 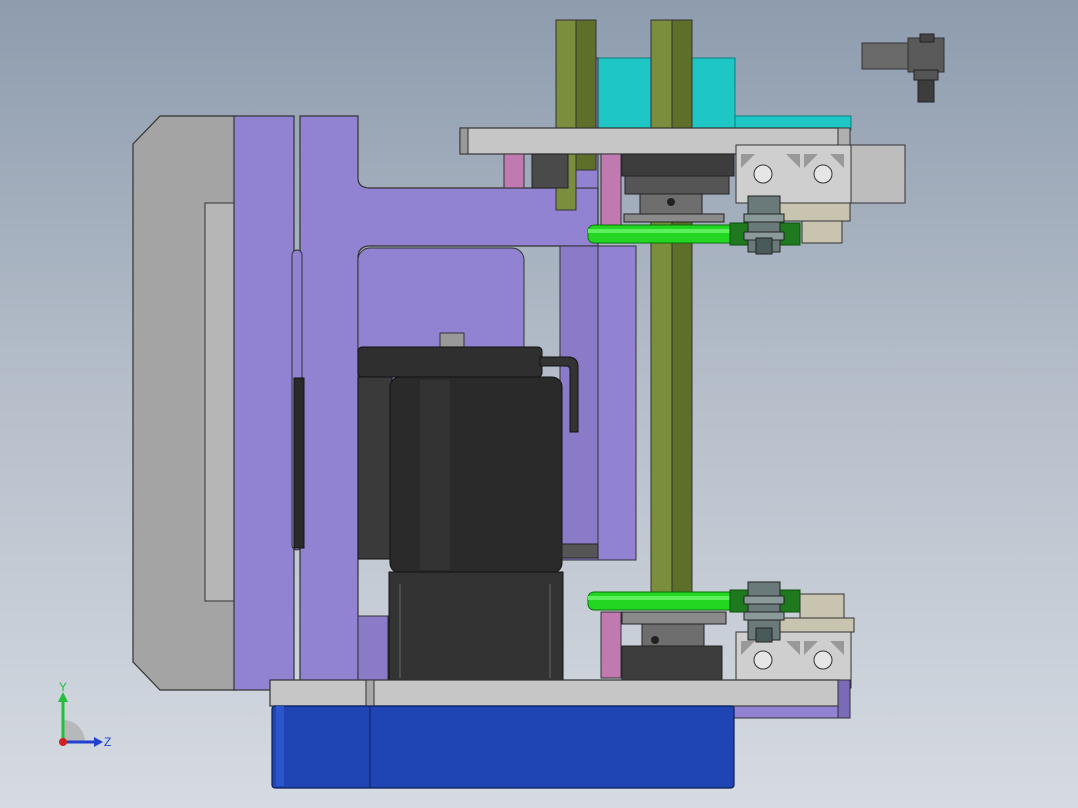 I want to click on orientation-triad: Y Z, so click(x=84, y=714).